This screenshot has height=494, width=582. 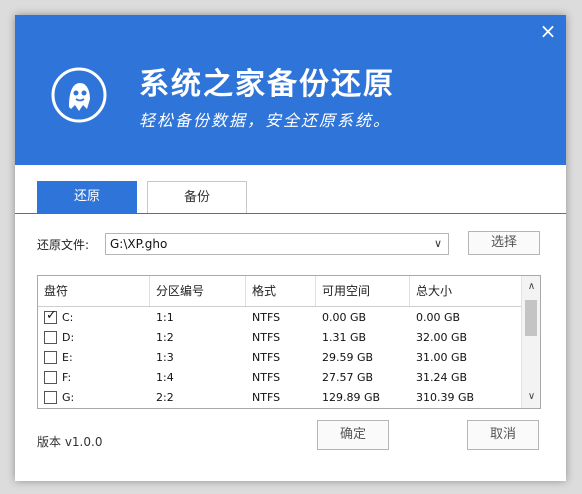 What do you see at coordinates (442, 337) in the screenshot?
I see `total-size: 32.00 GB` at bounding box center [442, 337].